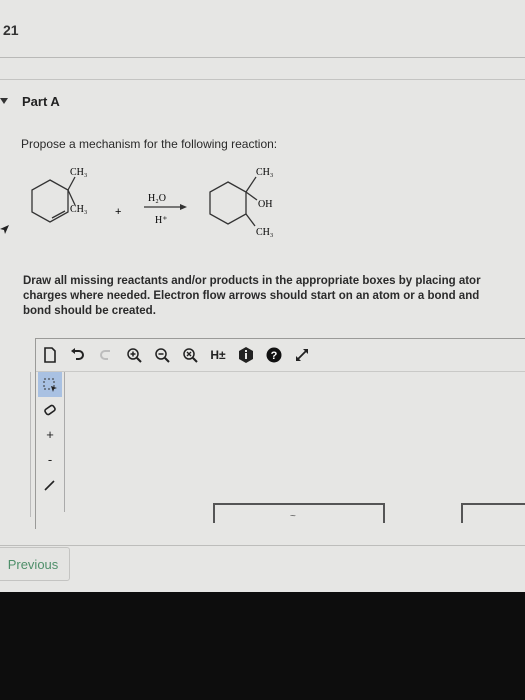 The image size is (525, 700). I want to click on bond-tool-icon, so click(50, 484).